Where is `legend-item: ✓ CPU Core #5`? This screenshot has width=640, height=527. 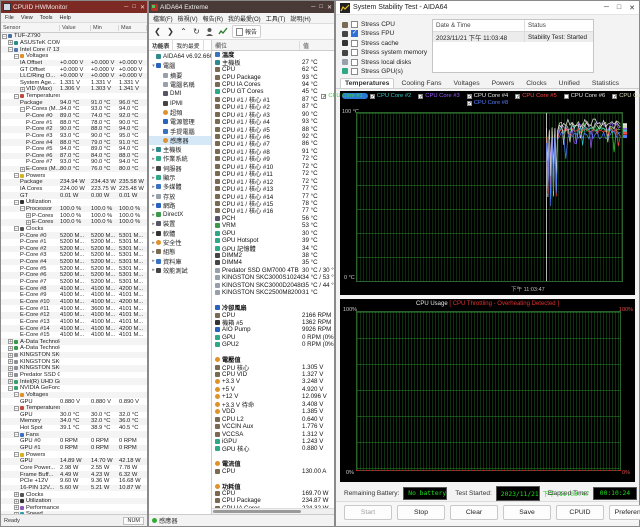
legend-item: ✓ CPU Core #5 is located at coordinates (536, 96).